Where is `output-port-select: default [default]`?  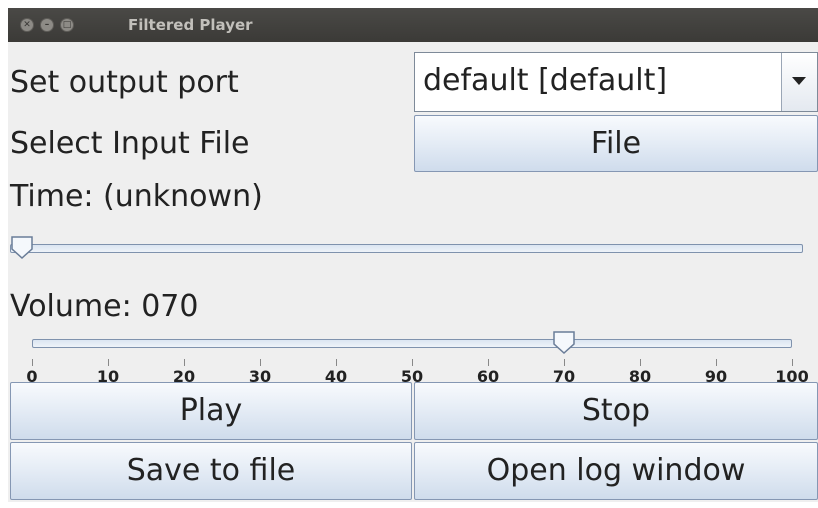 output-port-select: default [default] is located at coordinates (616, 82).